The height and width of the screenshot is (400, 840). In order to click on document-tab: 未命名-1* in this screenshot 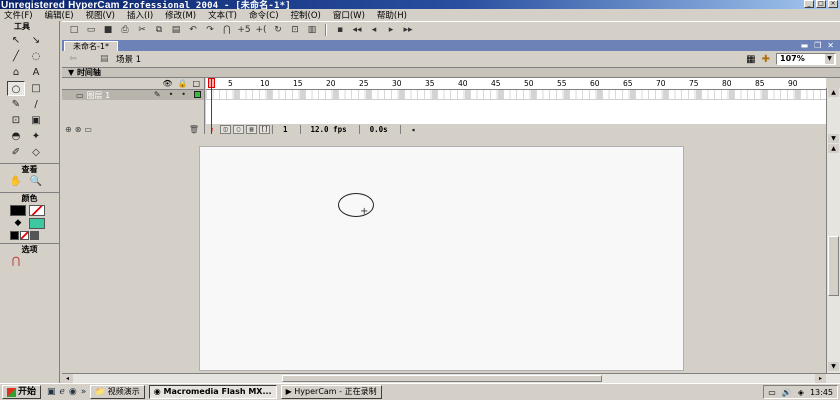, I will do `click(91, 46)`.